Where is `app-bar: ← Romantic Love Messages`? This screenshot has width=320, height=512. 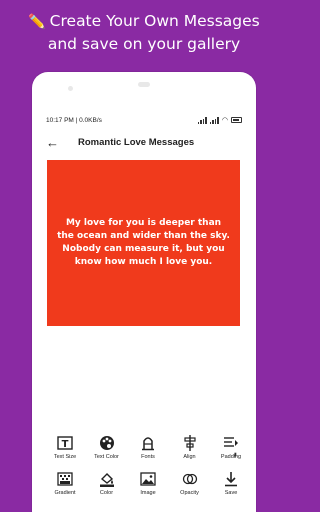
app-bar: ← Romantic Love Messages is located at coordinates (144, 142).